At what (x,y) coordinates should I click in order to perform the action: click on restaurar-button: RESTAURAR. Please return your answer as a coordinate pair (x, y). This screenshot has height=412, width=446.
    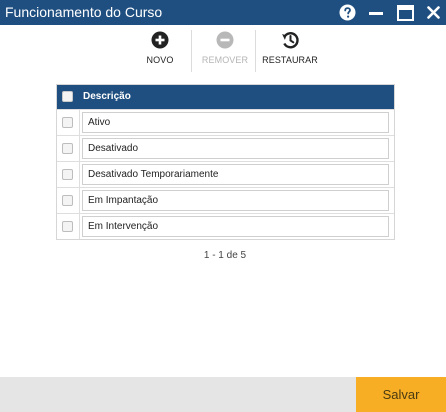
    Looking at the image, I should click on (290, 51).